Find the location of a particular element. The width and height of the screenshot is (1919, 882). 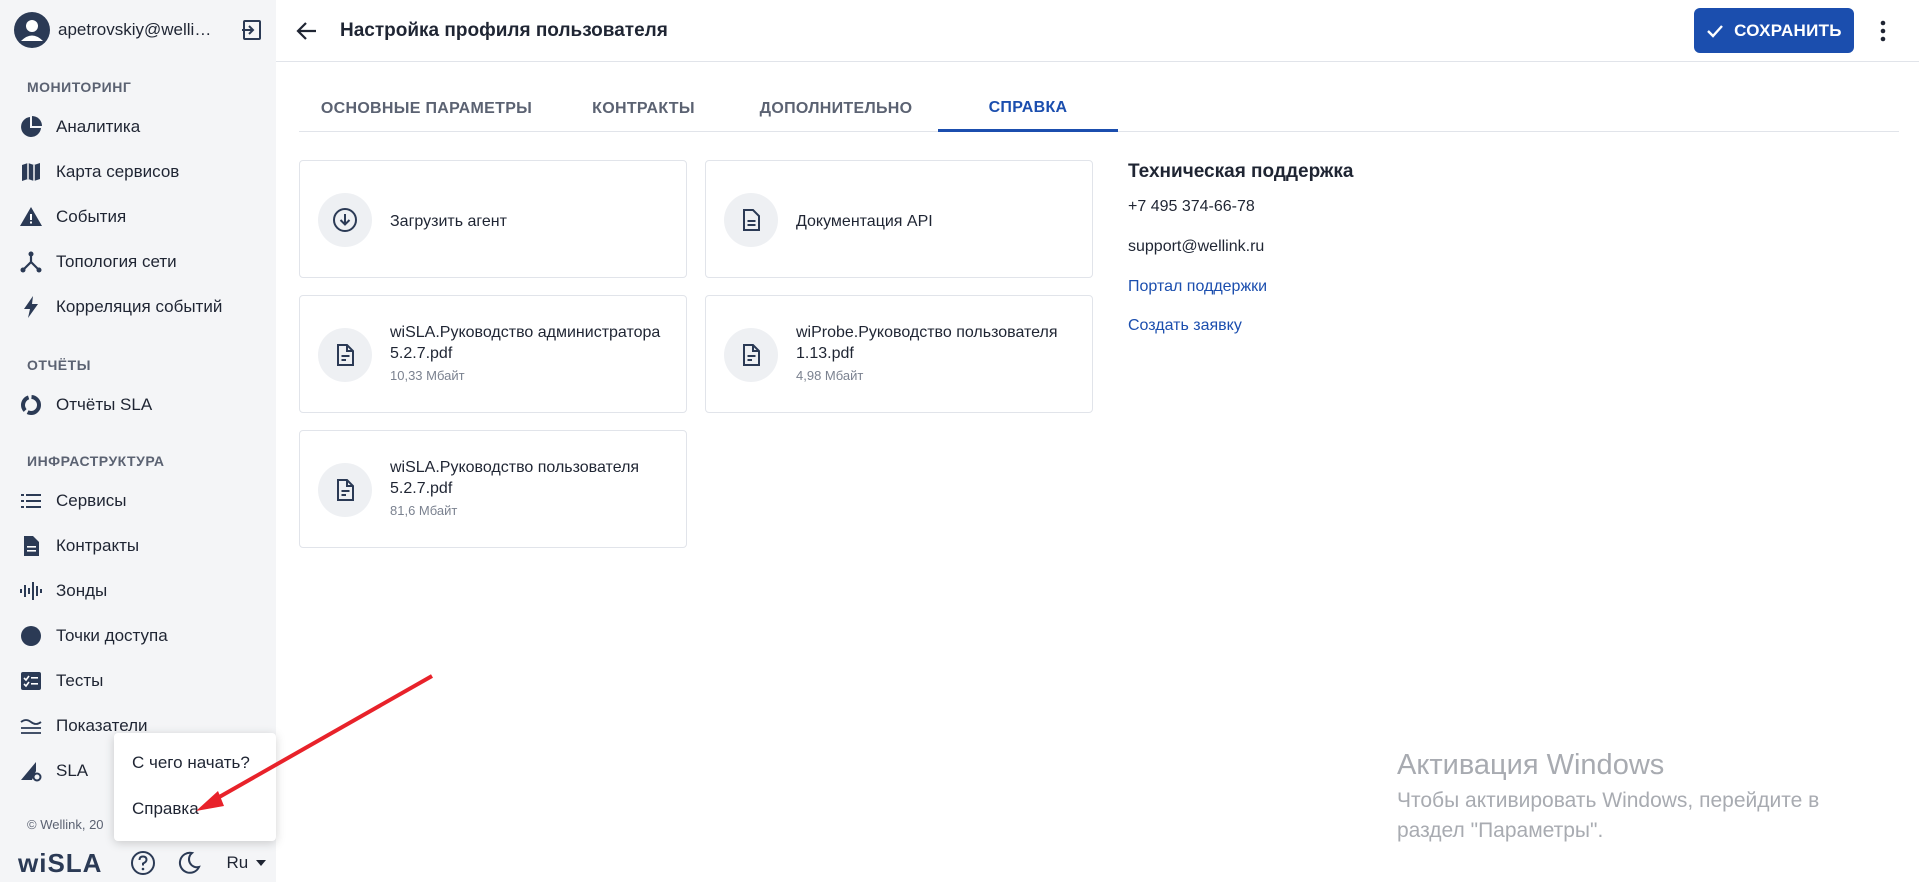

windows-activation-line: Чтобы активировать Windows, перейдите в is located at coordinates (1608, 800).